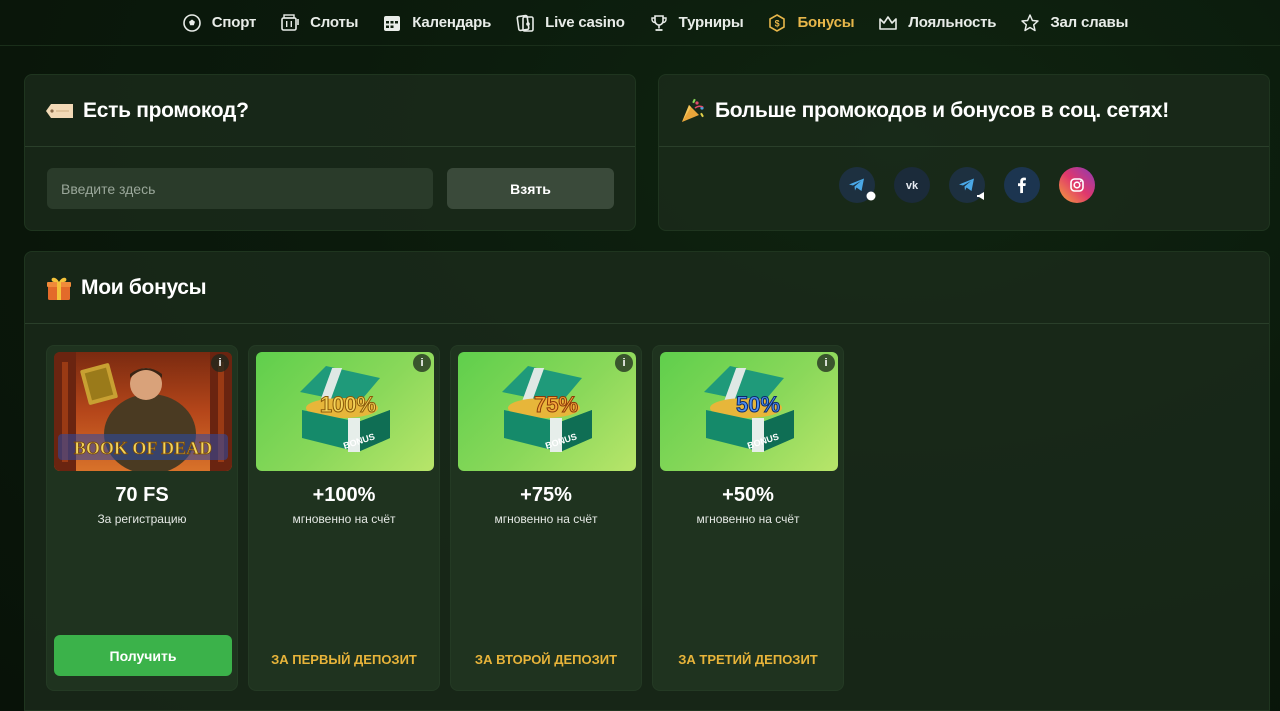  I want to click on svg-text: vk, so click(912, 186).